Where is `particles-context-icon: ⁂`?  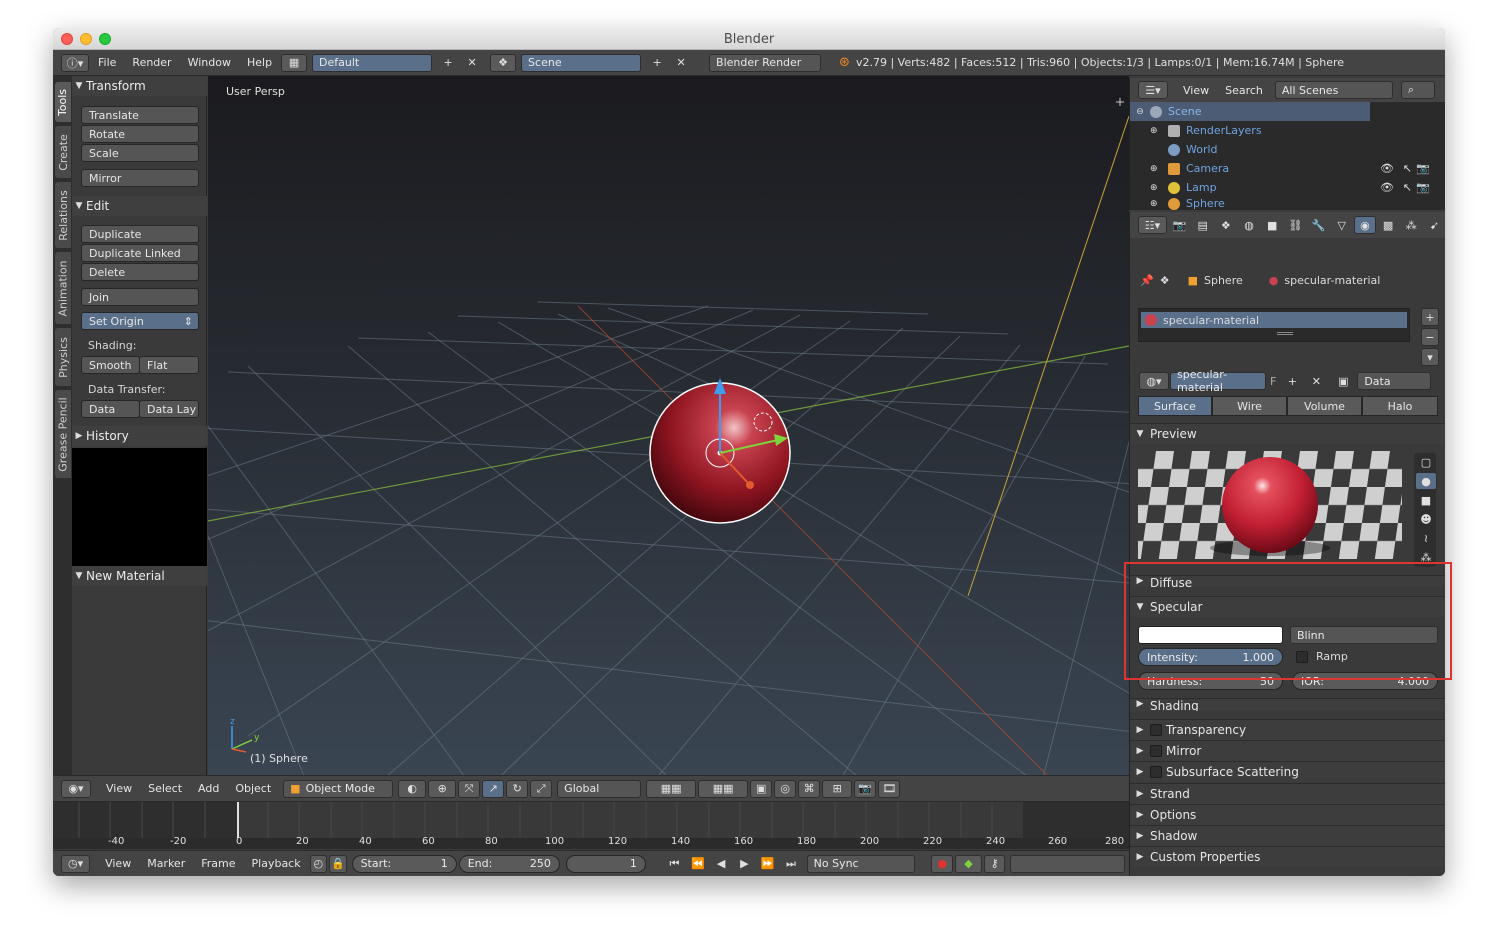
particles-context-icon: ⁂ is located at coordinates (1411, 225).